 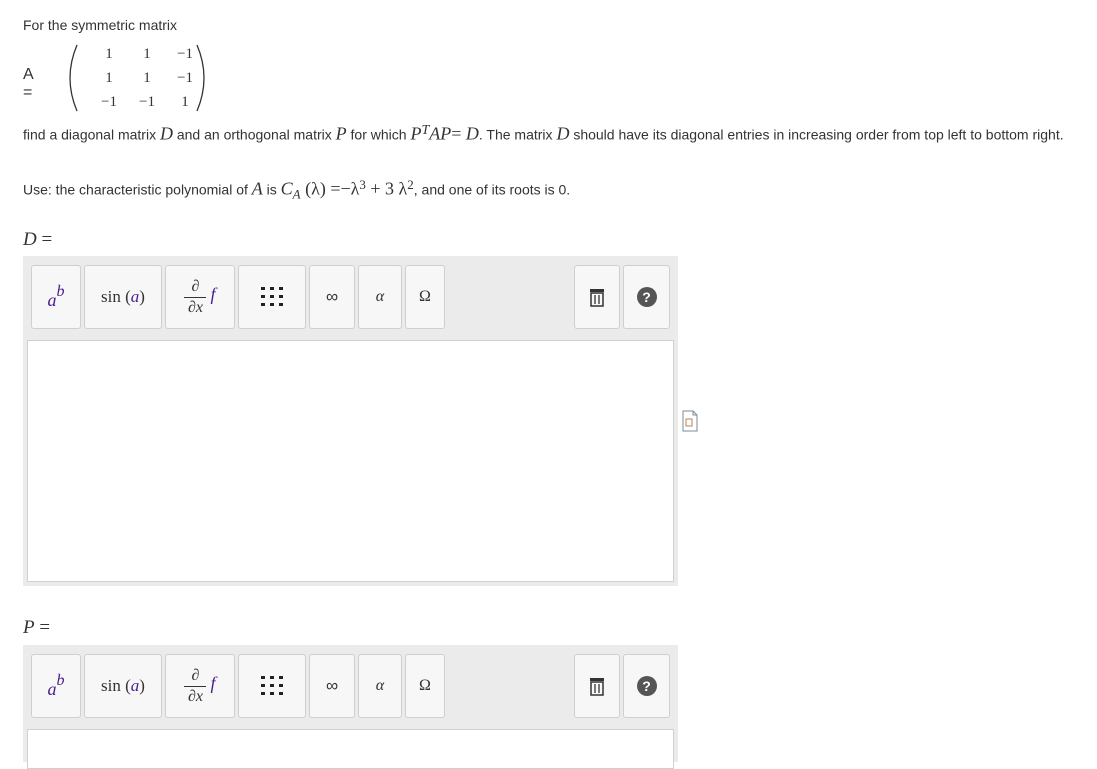 I want to click on document-icon, so click(x=690, y=422).